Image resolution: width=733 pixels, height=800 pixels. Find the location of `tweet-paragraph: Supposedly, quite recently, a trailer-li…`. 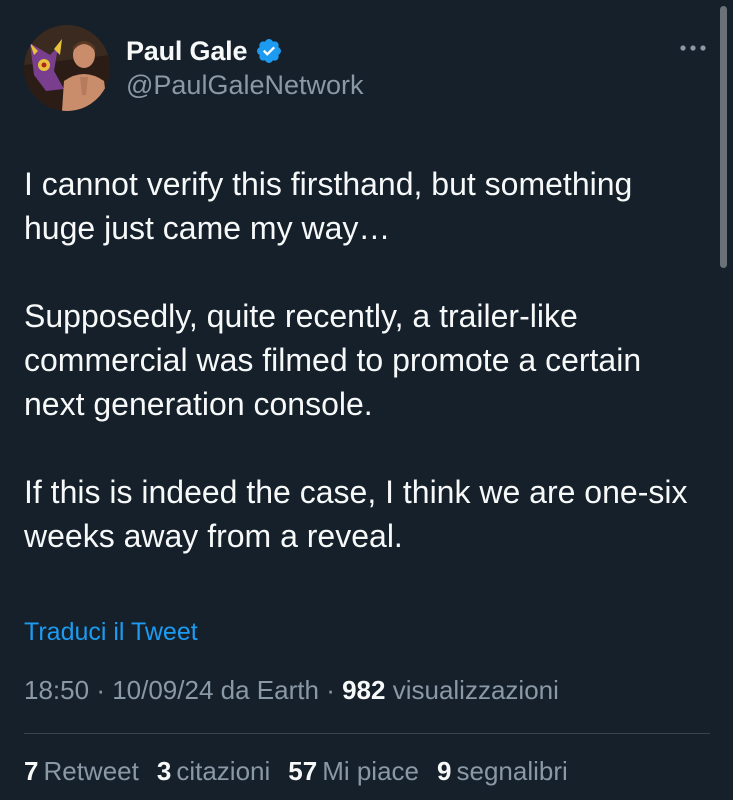

tweet-paragraph: Supposedly, quite recently, a trailer-li… is located at coordinates (333, 360).